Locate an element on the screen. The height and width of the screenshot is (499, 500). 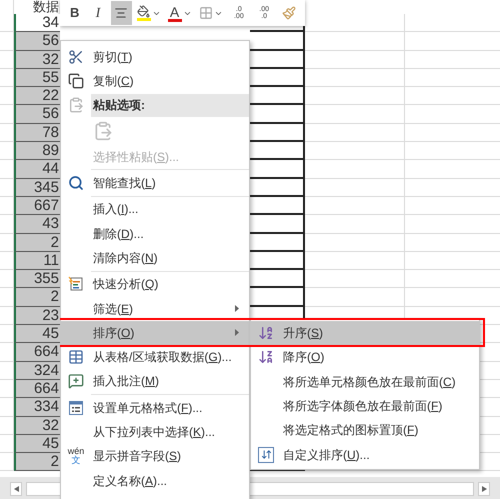
table-cell: 355 is located at coordinates (37, 279).